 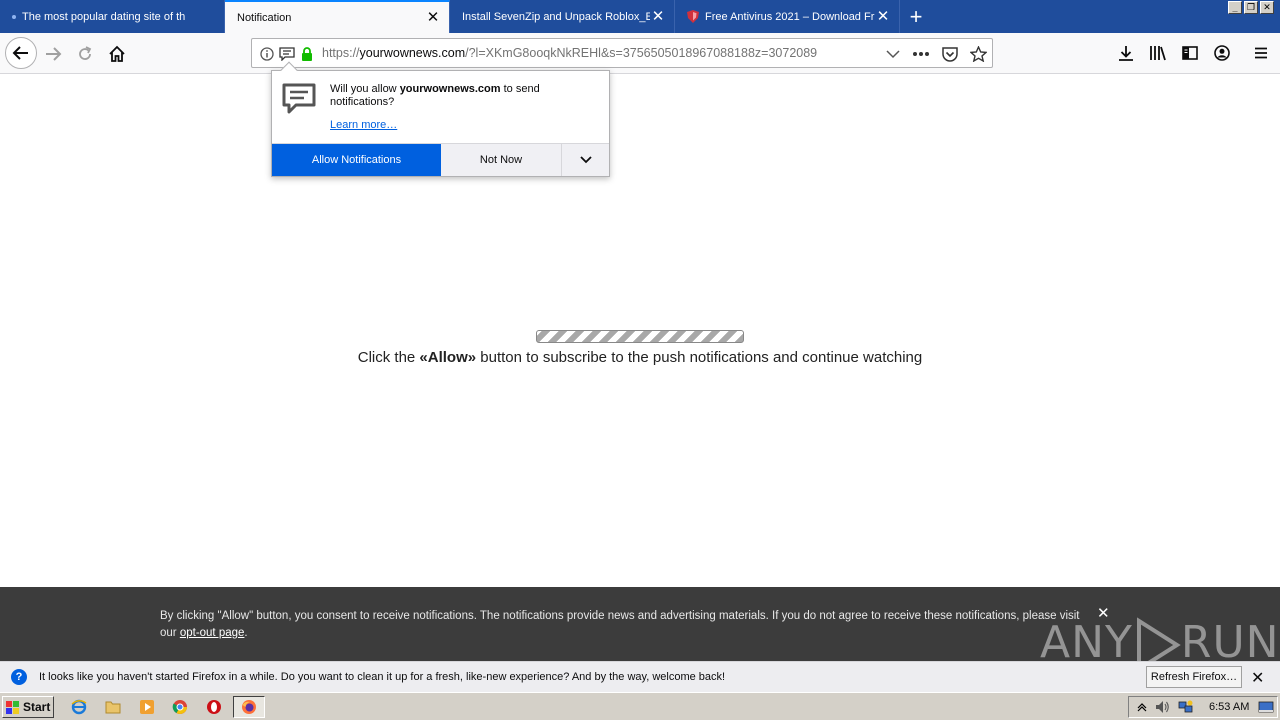 I want to click on forward-button, so click(x=53, y=54).